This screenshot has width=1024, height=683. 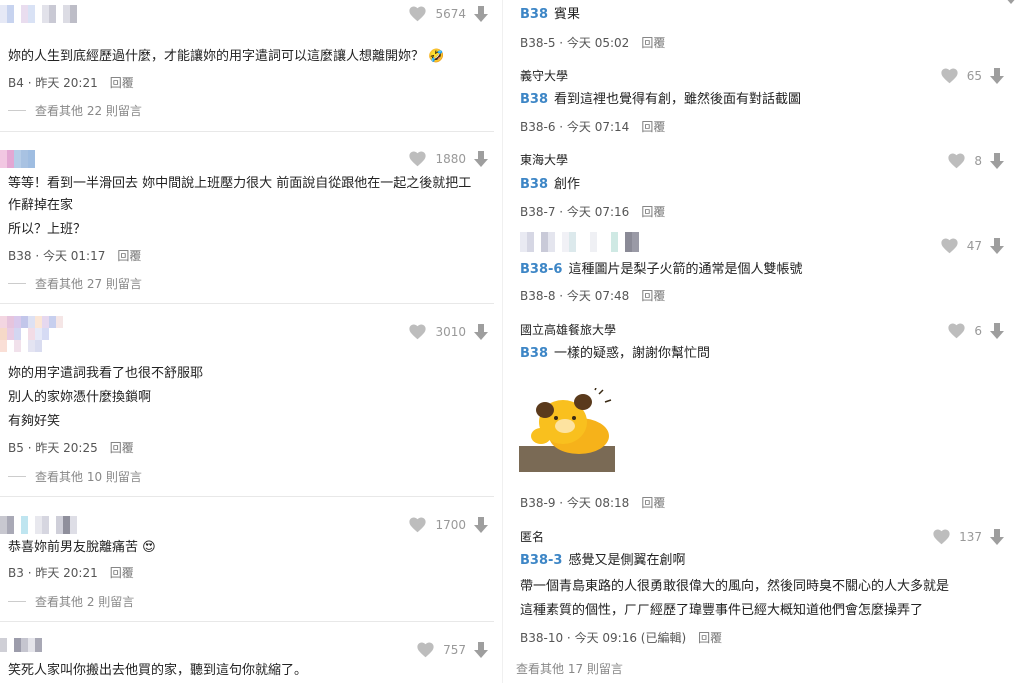 I want to click on like-group: 757, so click(x=452, y=649).